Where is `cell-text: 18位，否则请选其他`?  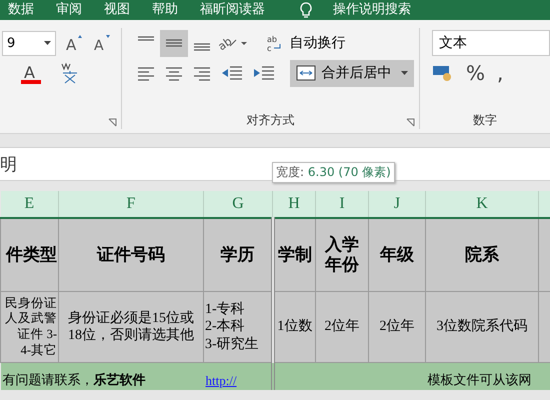 cell-text: 18位，否则请选其他 is located at coordinates (131, 335).